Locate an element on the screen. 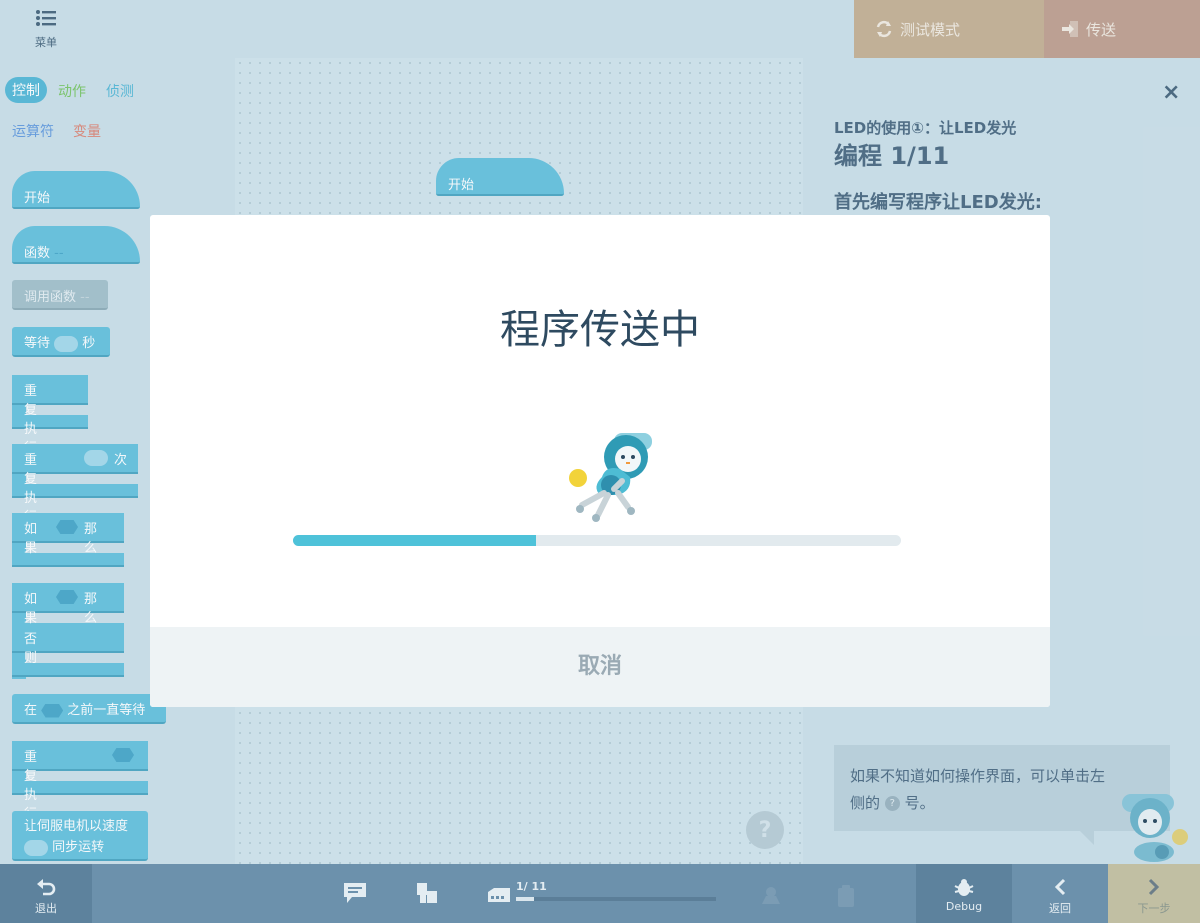  cancel-button: 取消 is located at coordinates (600, 667).